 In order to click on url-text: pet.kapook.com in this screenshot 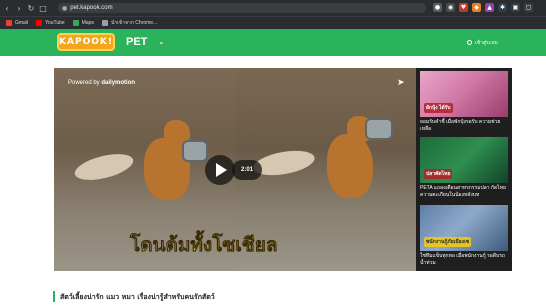, I will do `click(91, 8)`.